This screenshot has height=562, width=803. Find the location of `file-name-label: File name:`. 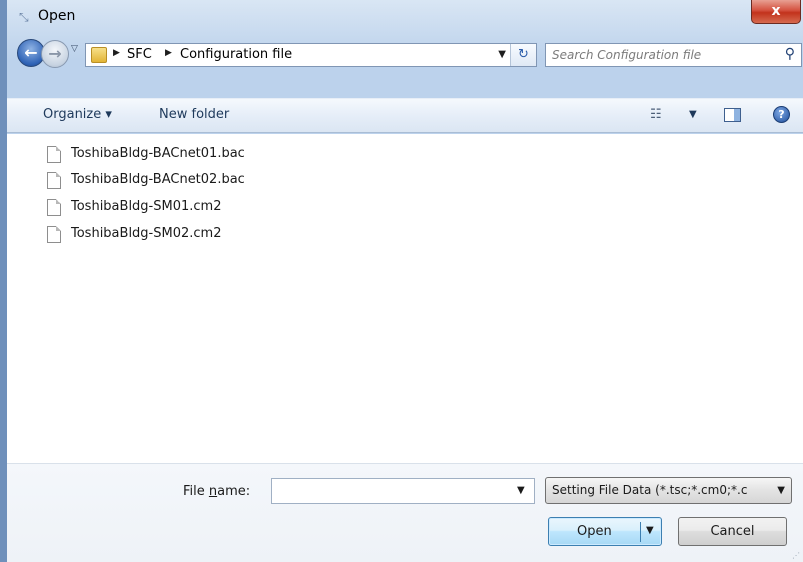

file-name-label: File name: is located at coordinates (216, 491).